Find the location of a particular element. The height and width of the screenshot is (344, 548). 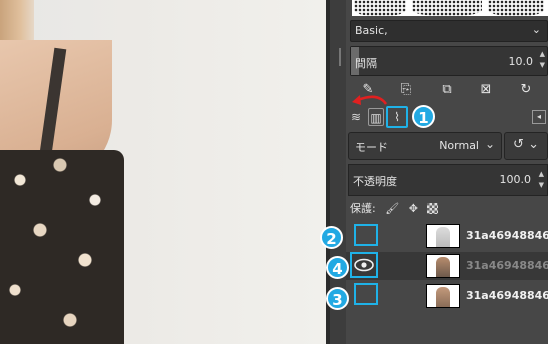

eye-icon is located at coordinates (364, 265).